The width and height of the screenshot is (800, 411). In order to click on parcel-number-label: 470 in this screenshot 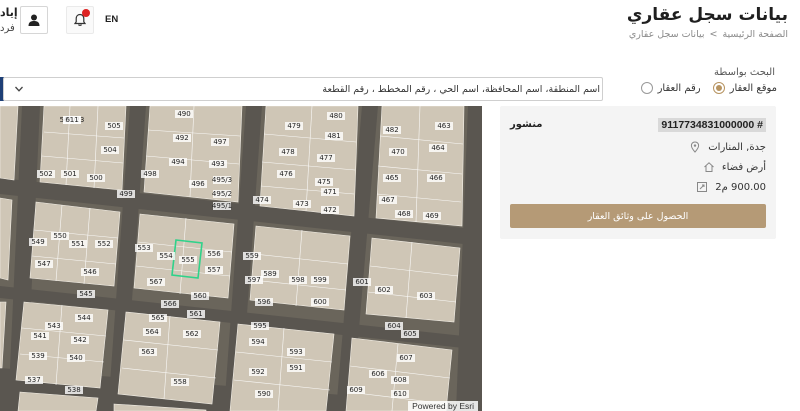, I will do `click(397, 152)`.